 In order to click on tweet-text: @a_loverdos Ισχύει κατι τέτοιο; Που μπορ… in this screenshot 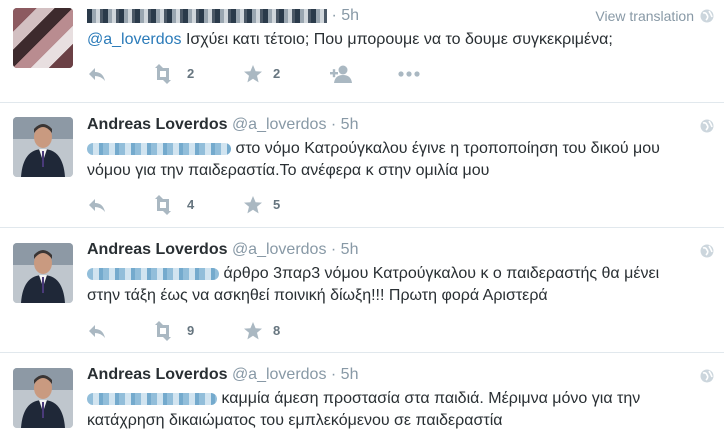, I will do `click(350, 39)`.